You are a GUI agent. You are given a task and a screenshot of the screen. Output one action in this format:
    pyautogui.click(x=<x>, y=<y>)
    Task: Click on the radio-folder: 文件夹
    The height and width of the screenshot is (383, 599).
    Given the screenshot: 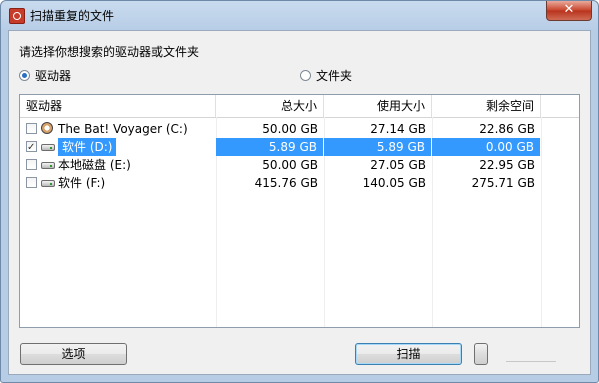 What is the action you would take?
    pyautogui.click(x=326, y=75)
    